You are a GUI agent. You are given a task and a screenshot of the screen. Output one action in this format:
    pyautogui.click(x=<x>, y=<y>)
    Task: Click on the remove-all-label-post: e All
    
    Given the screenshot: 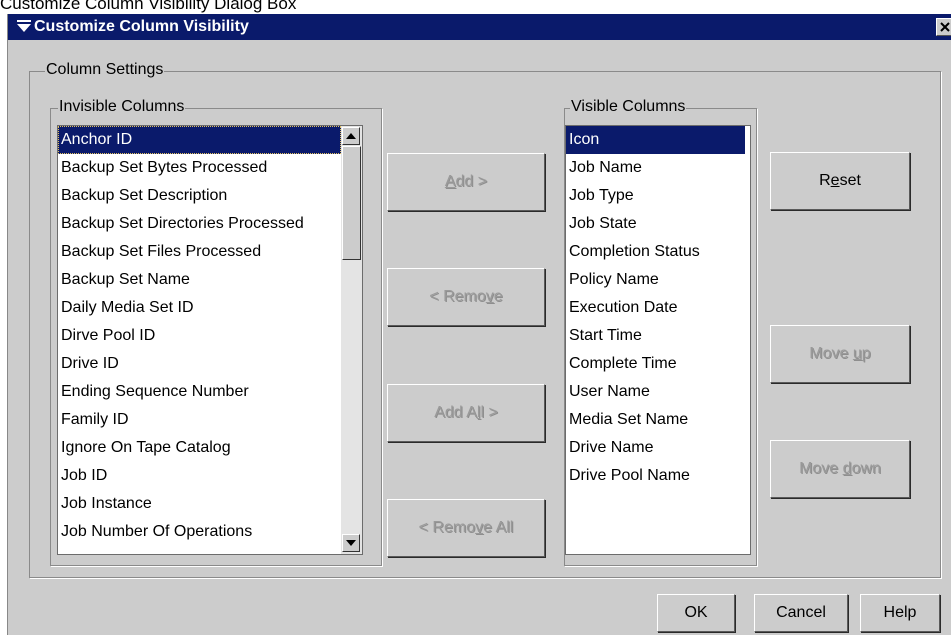 What is the action you would take?
    pyautogui.click(x=498, y=527)
    